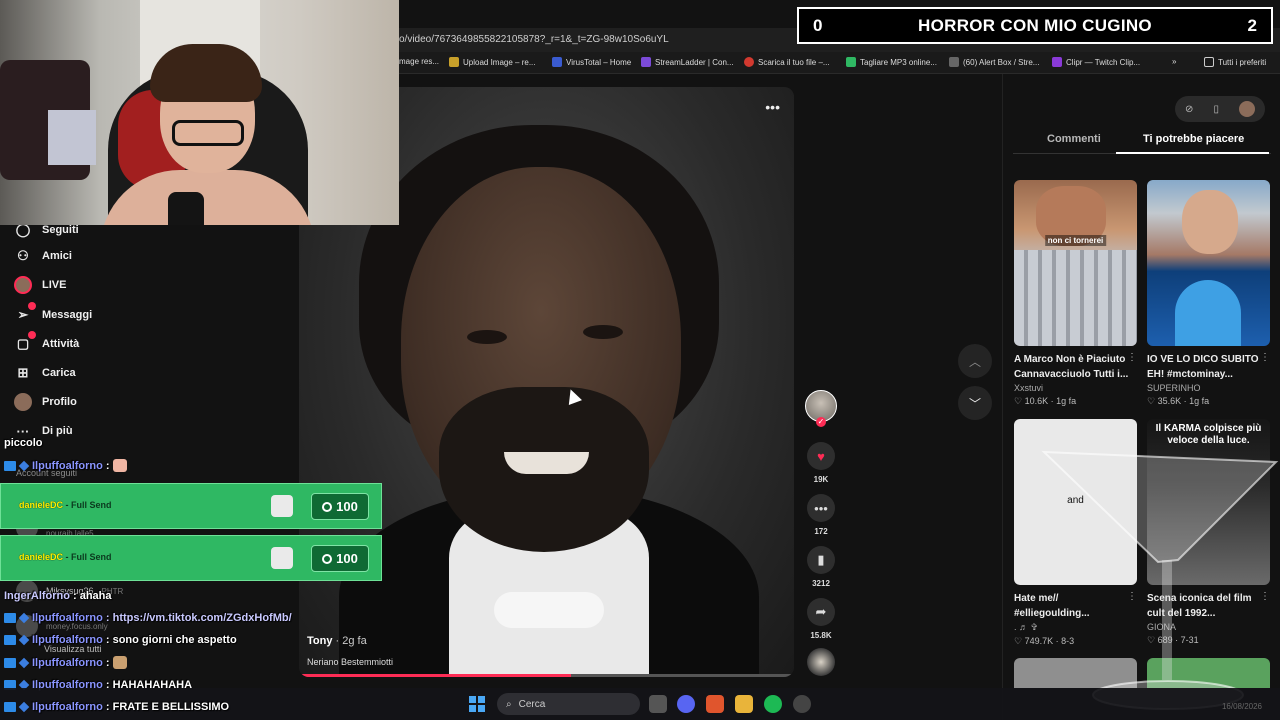 The image size is (1280, 720). What do you see at coordinates (772, 107) in the screenshot?
I see `more-options-icon: •••` at bounding box center [772, 107].